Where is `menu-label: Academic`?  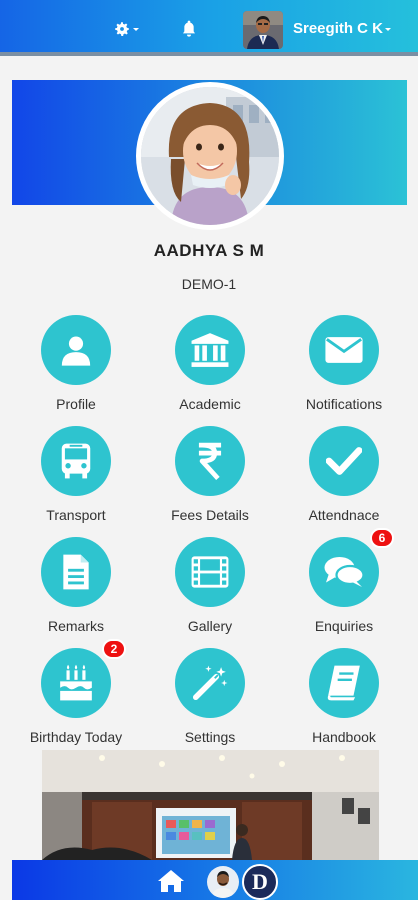
menu-label: Academic is located at coordinates (210, 404).